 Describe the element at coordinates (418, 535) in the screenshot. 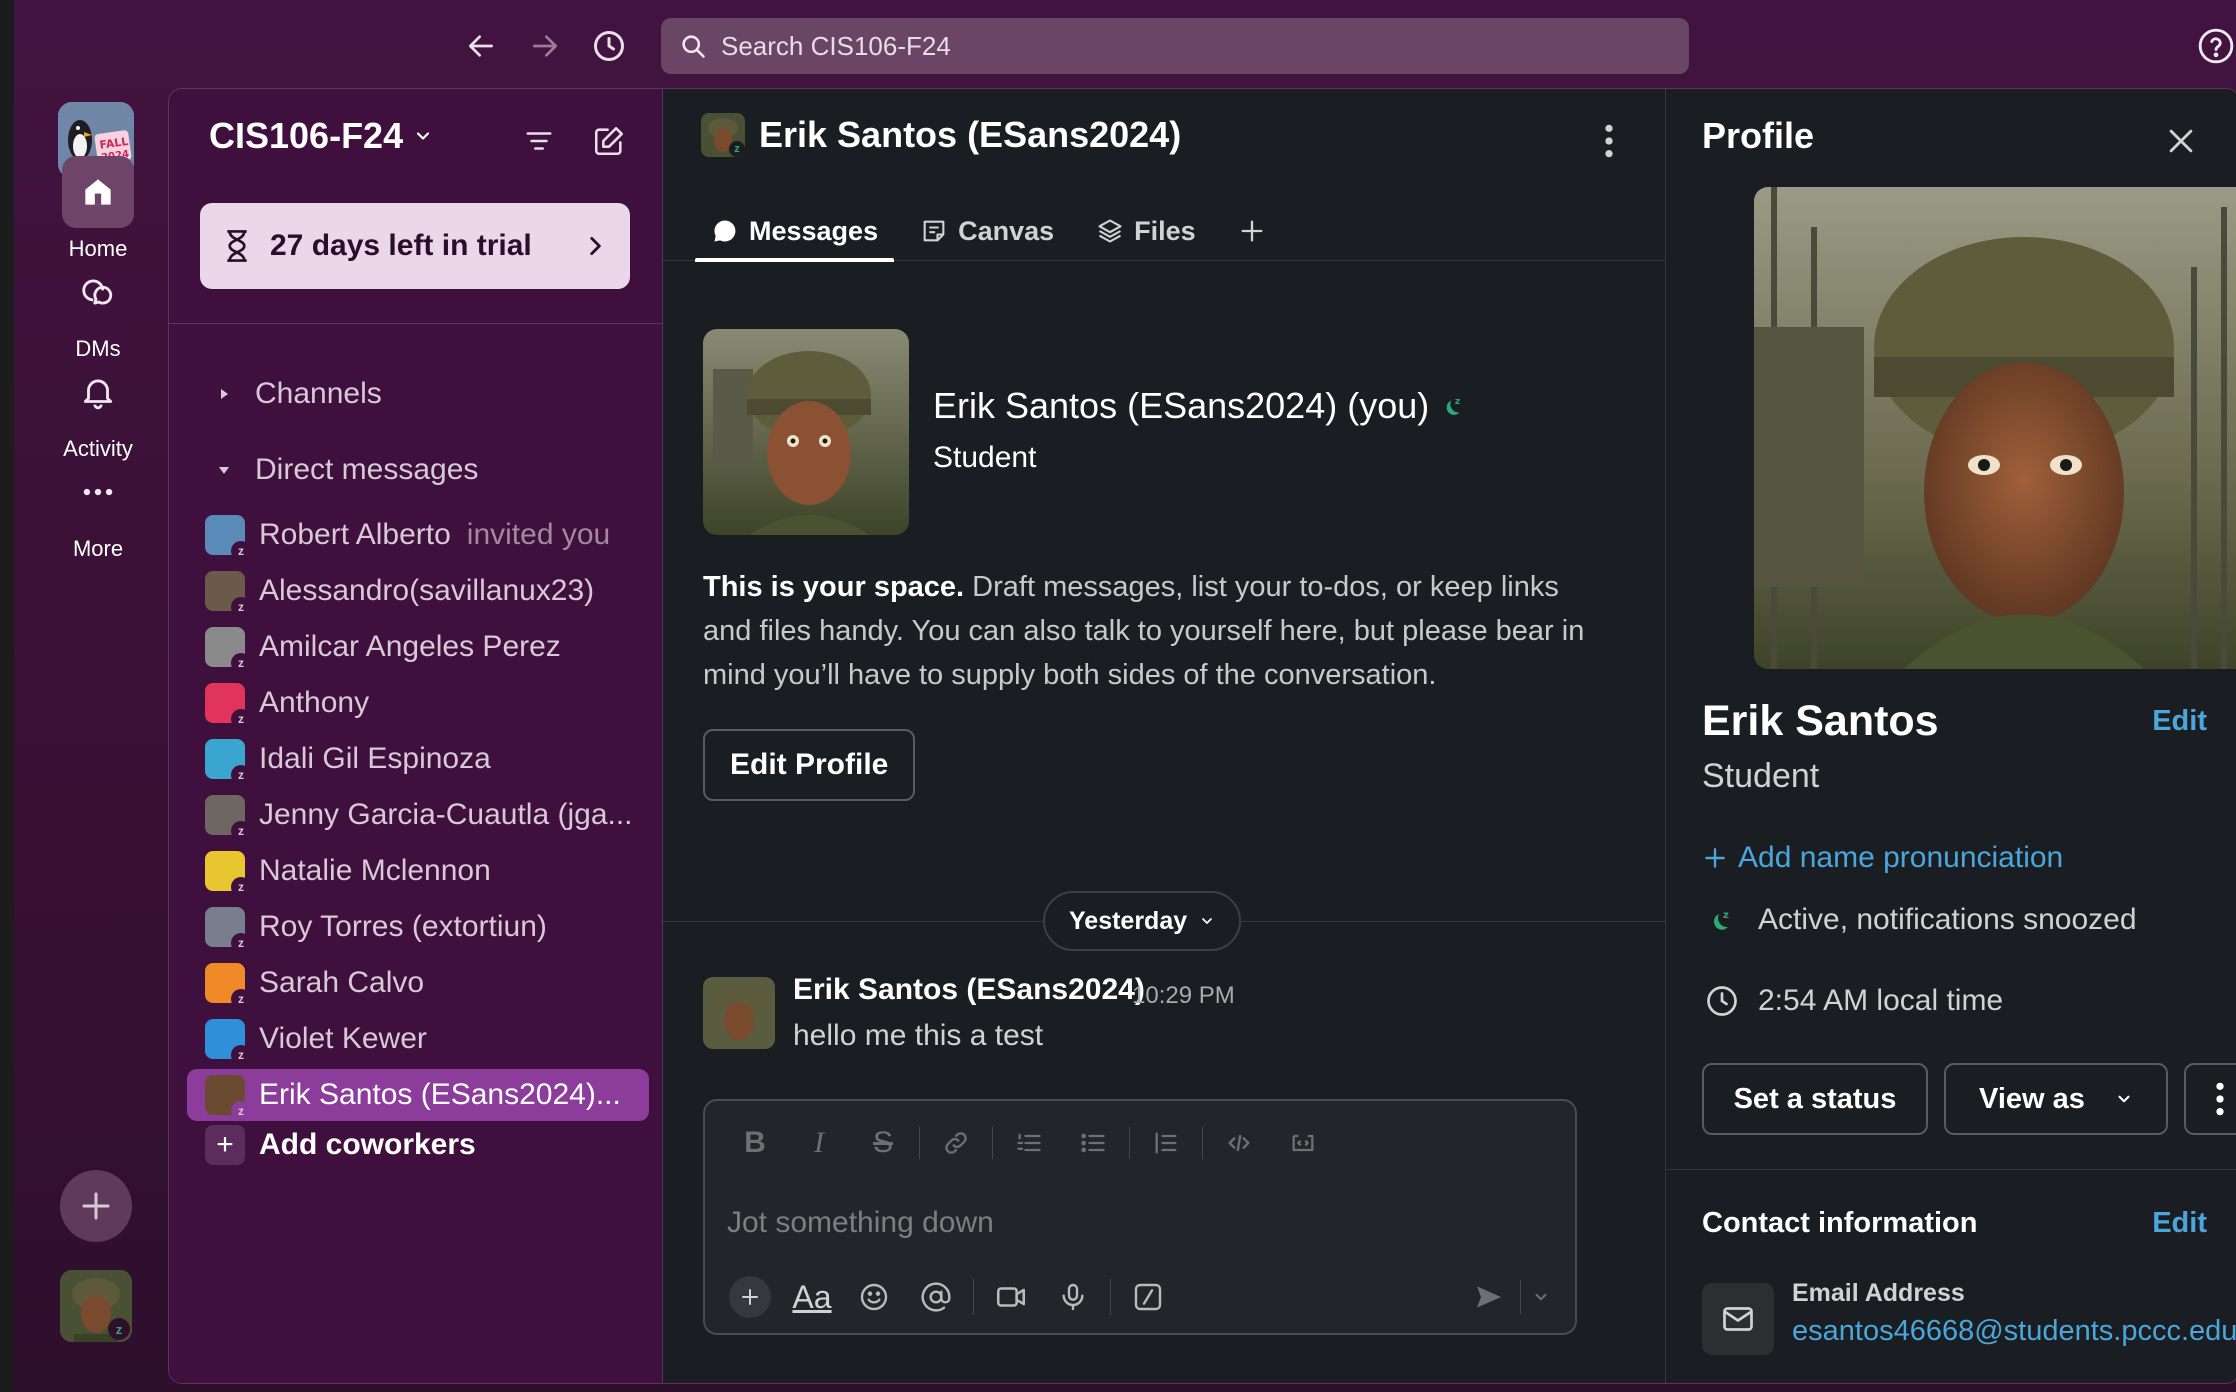

I see `sidebar-dm-item: z Robert Alberto invited you` at that location.